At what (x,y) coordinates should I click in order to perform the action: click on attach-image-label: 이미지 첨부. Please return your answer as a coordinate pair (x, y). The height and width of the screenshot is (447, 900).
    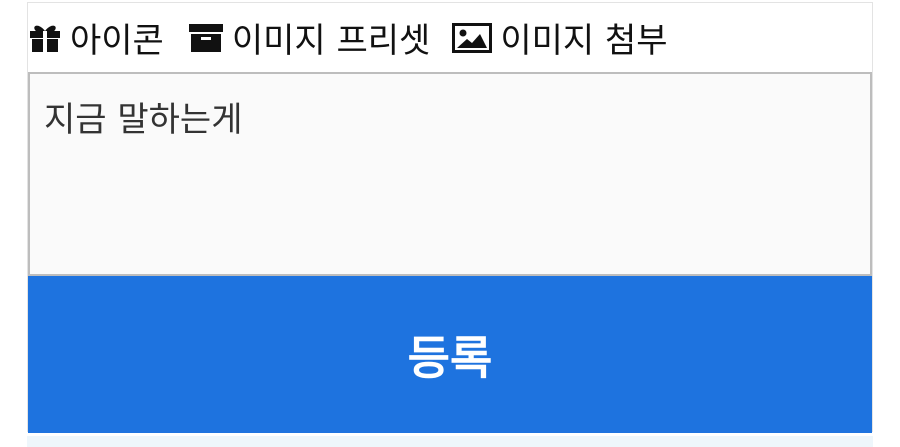
    Looking at the image, I should click on (584, 41).